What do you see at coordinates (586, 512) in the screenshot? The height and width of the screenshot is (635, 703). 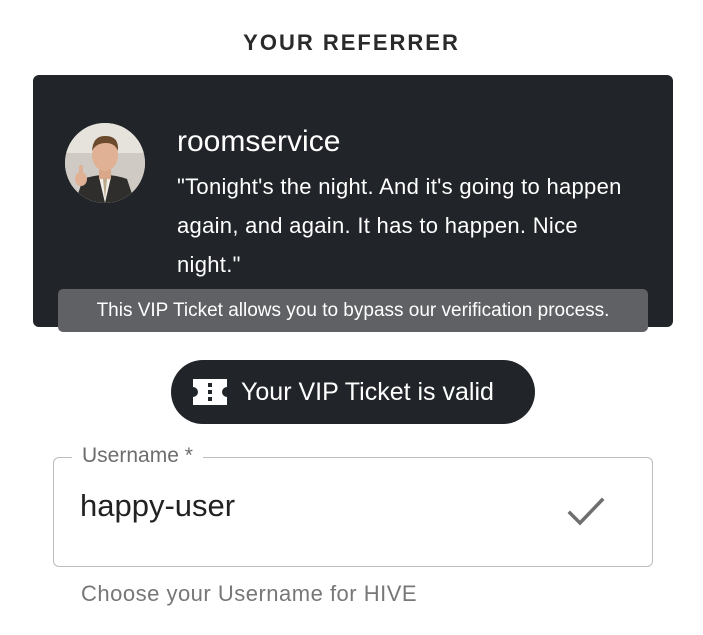 I see `check-icon` at bounding box center [586, 512].